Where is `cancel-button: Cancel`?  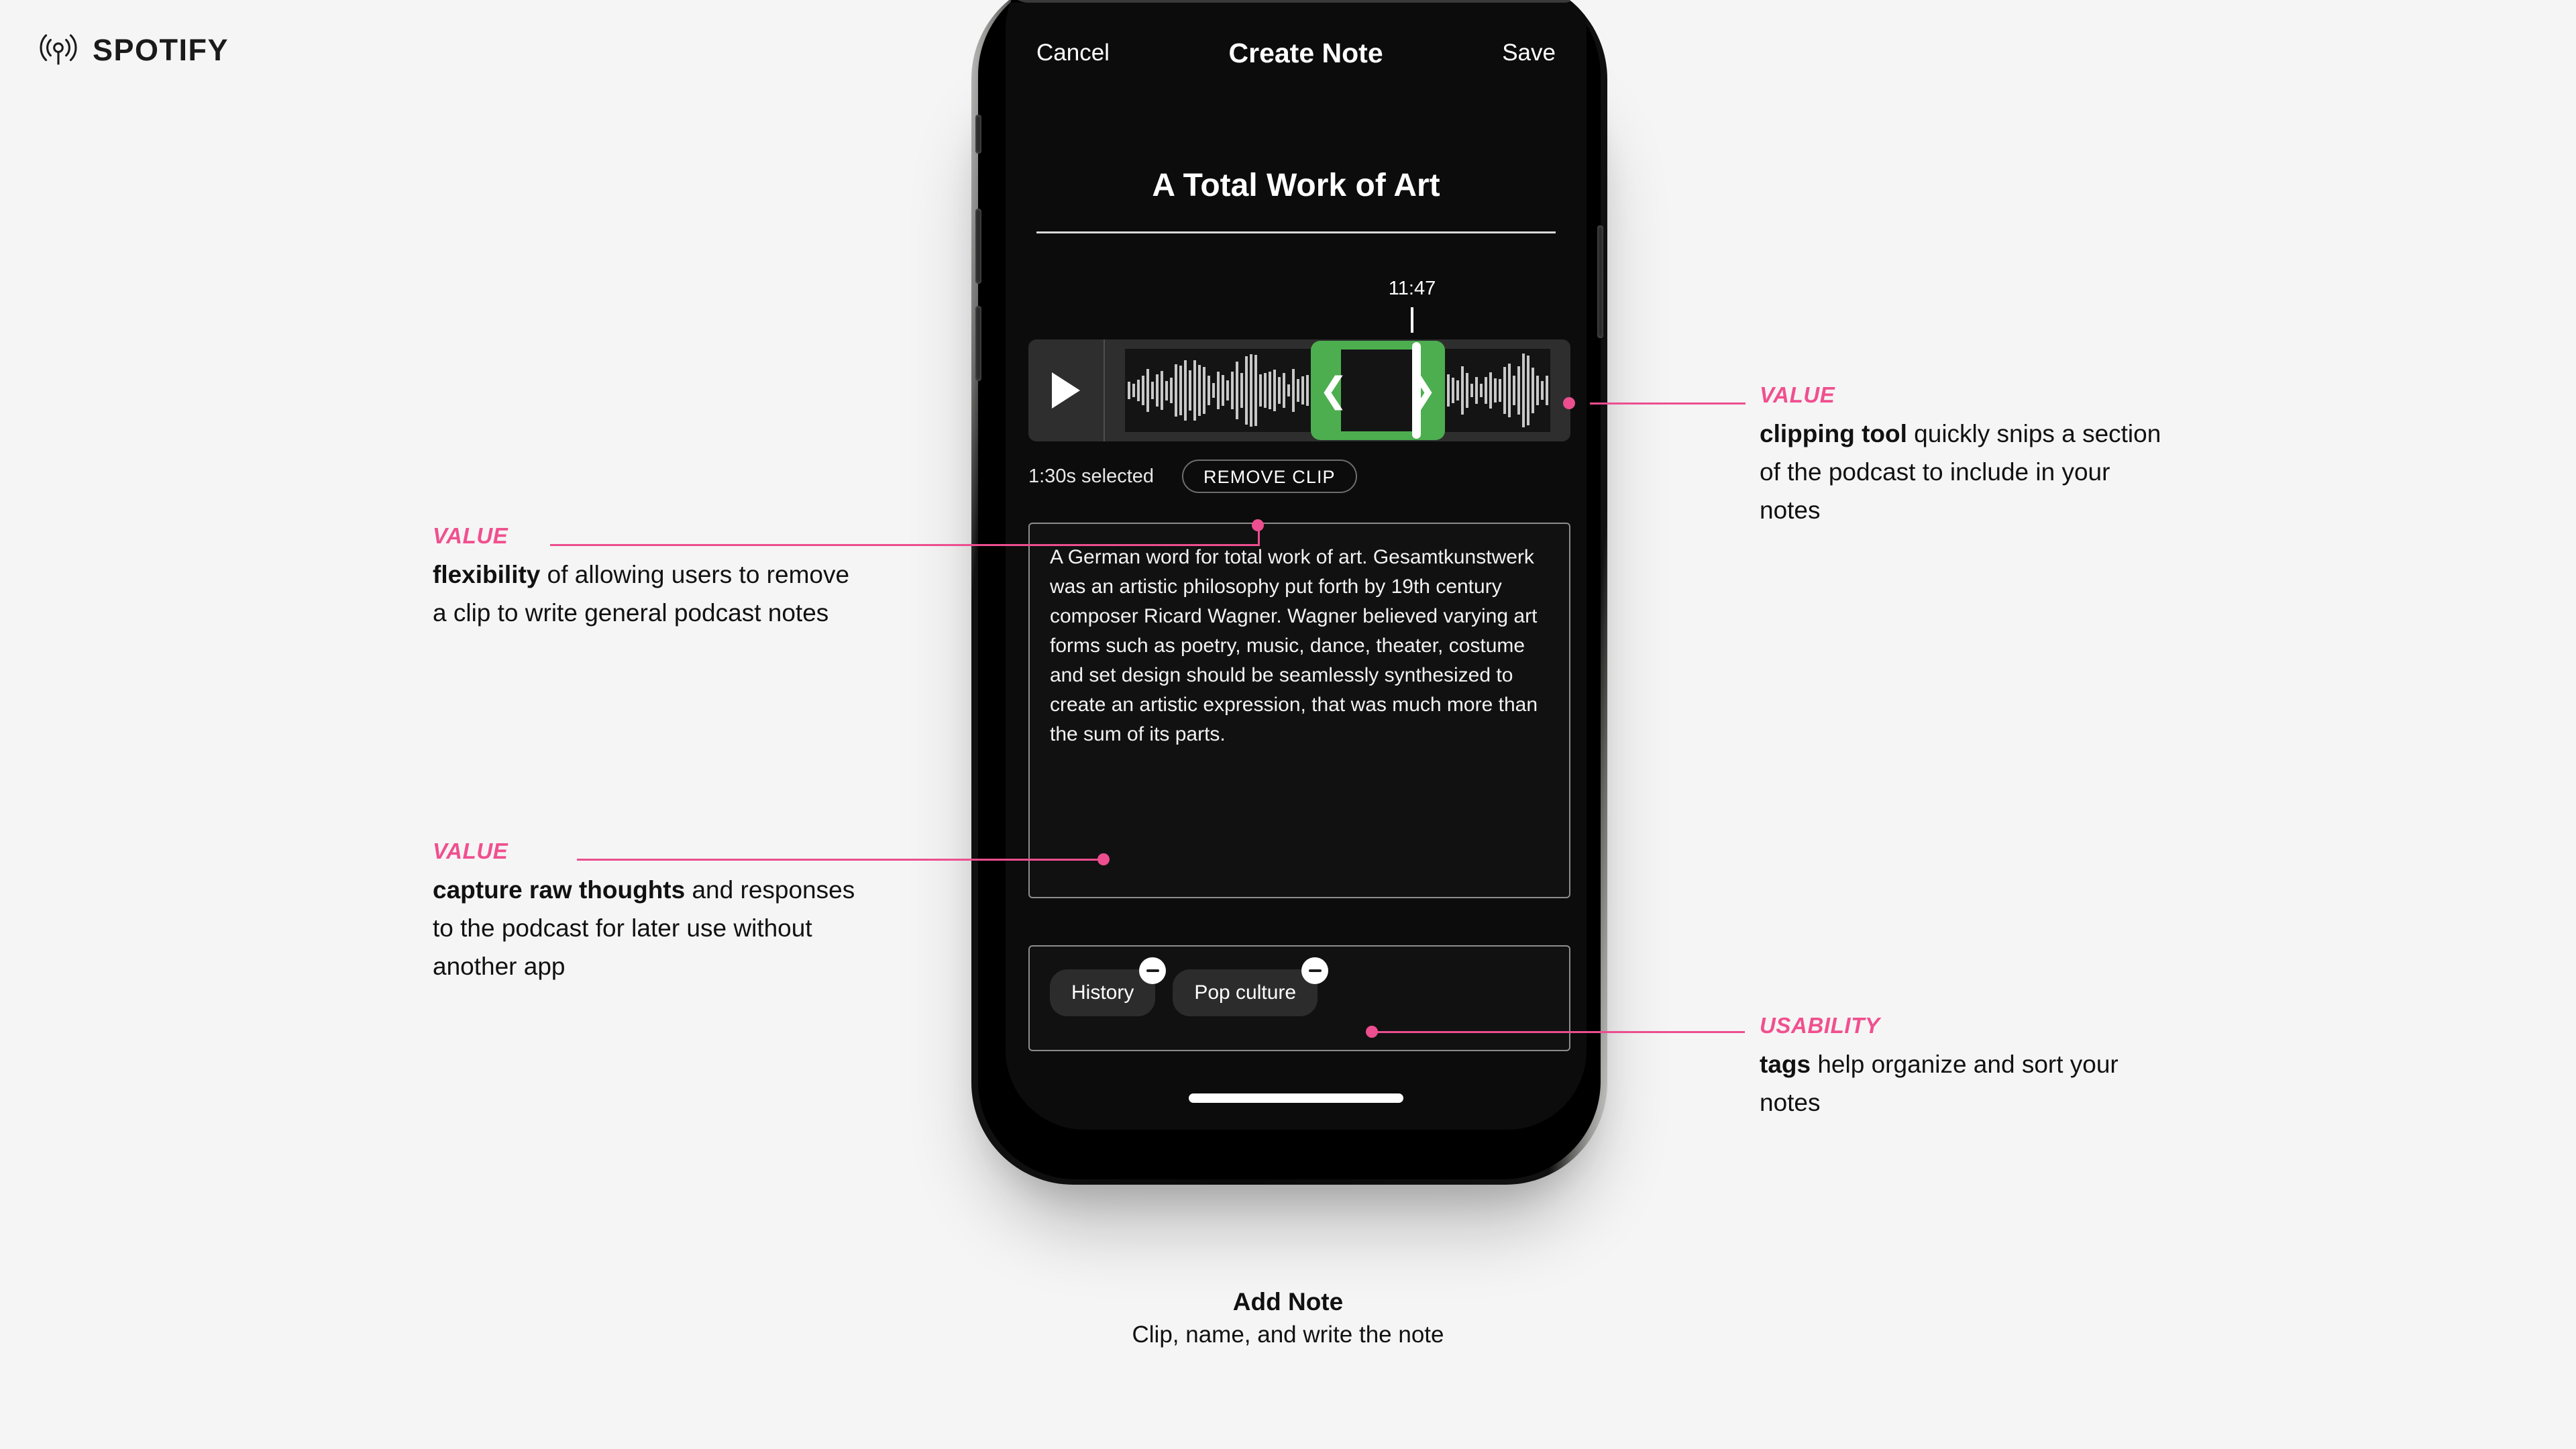
cancel-button: Cancel is located at coordinates (1073, 53).